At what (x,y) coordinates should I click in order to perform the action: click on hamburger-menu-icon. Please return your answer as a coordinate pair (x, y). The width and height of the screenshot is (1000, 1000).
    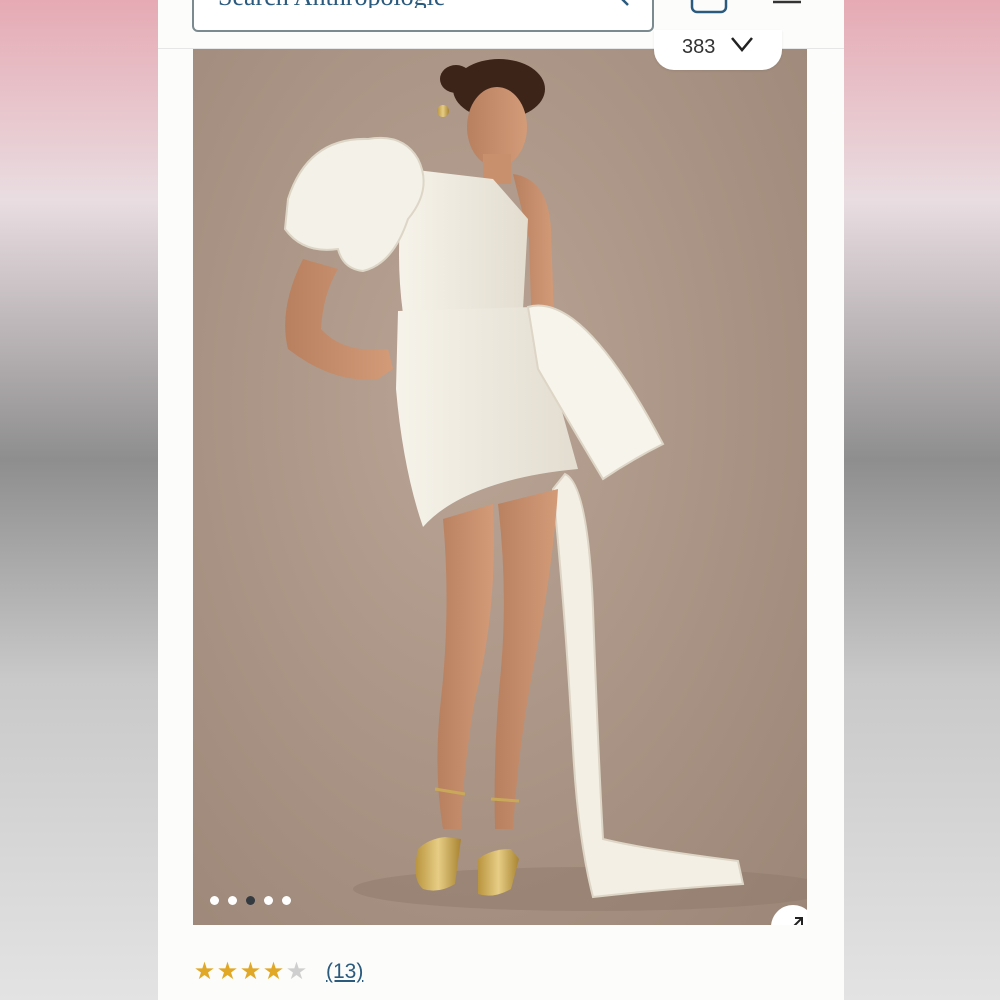
    Looking at the image, I should click on (787, 6).